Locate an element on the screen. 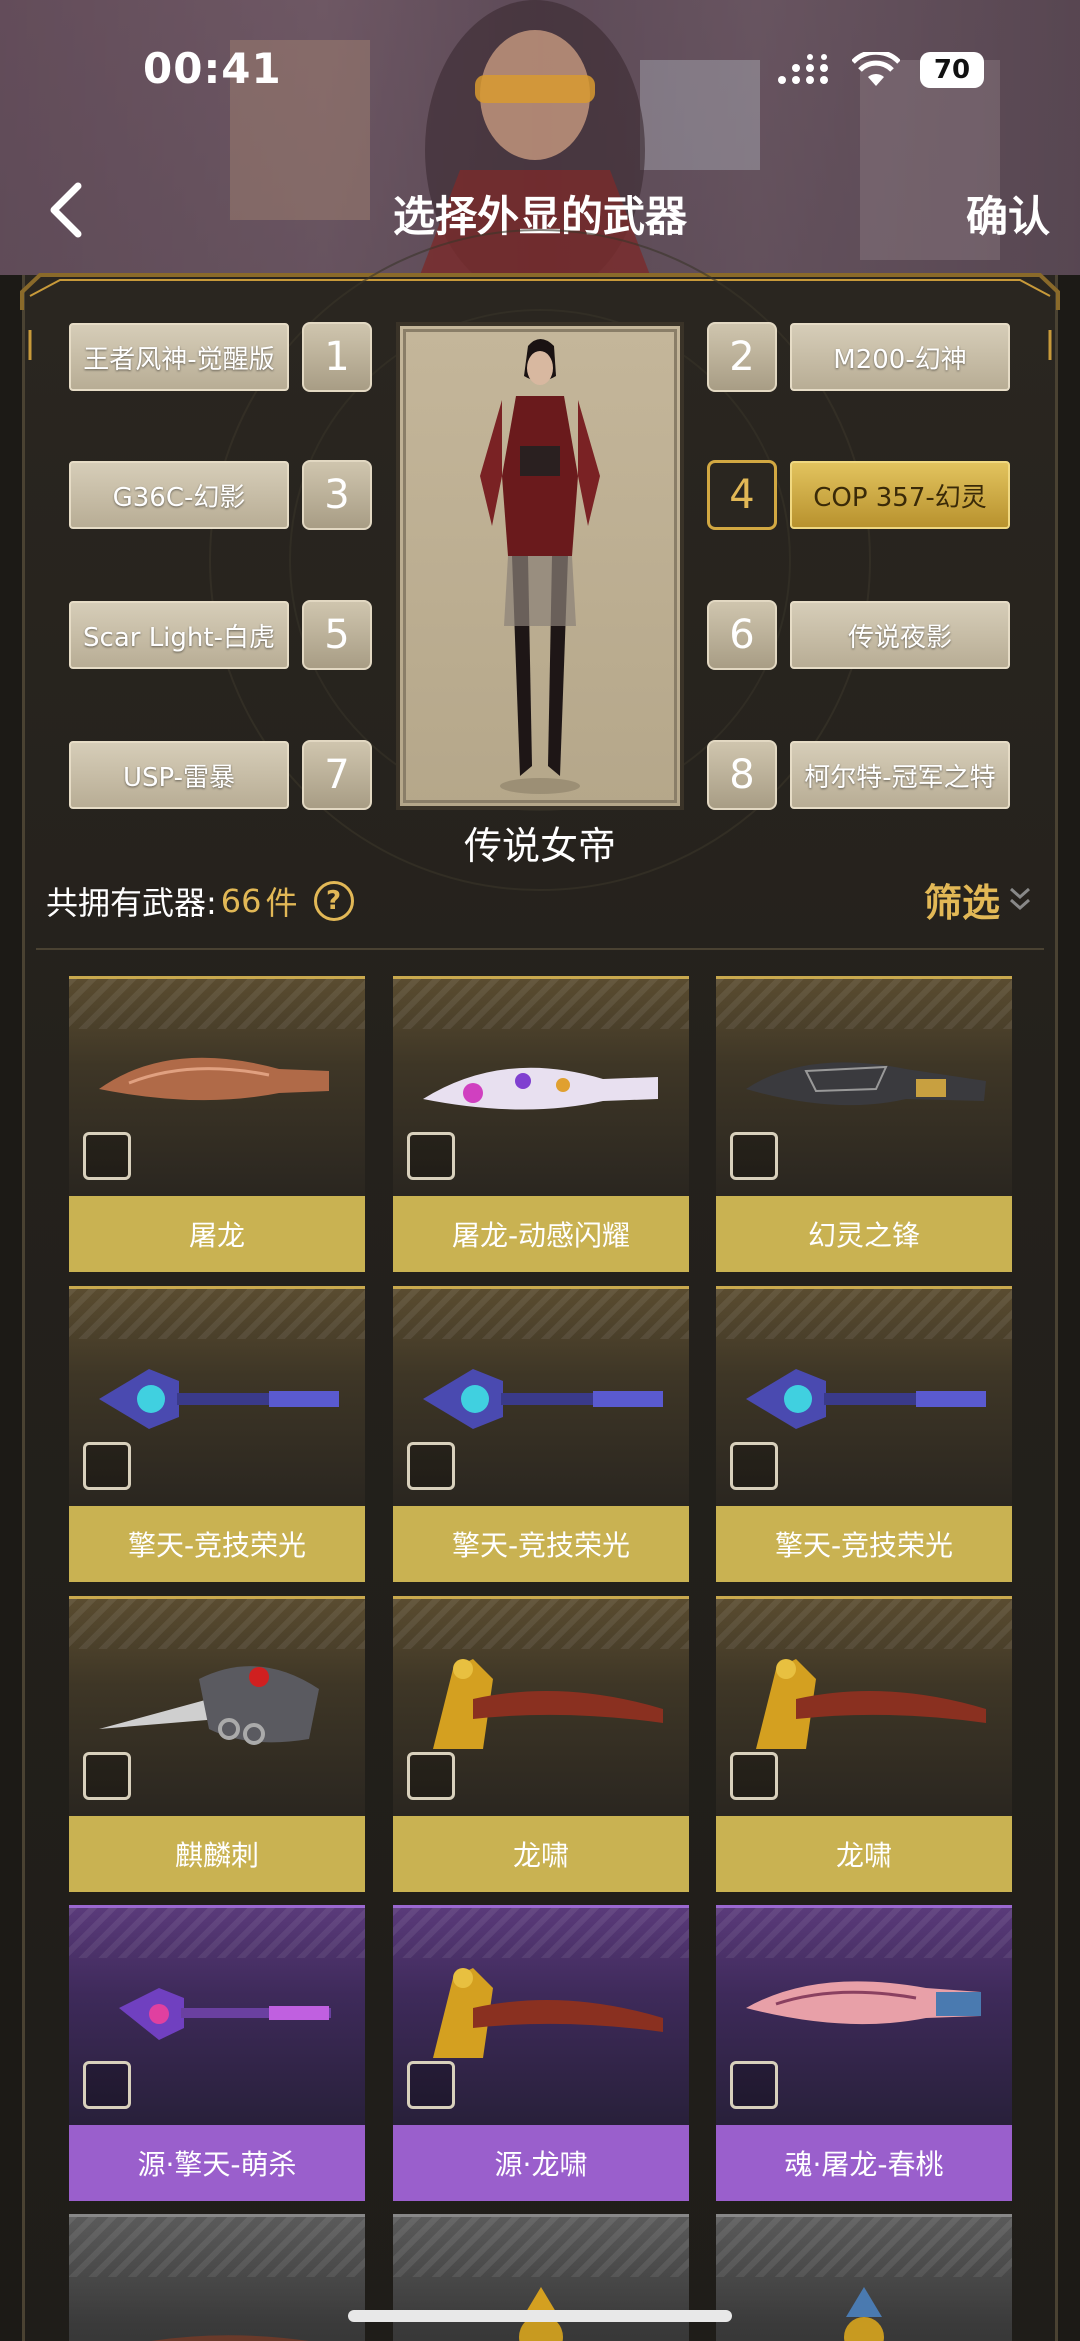 The image size is (1080, 2341). slot-8-number: 8 is located at coordinates (742, 775).